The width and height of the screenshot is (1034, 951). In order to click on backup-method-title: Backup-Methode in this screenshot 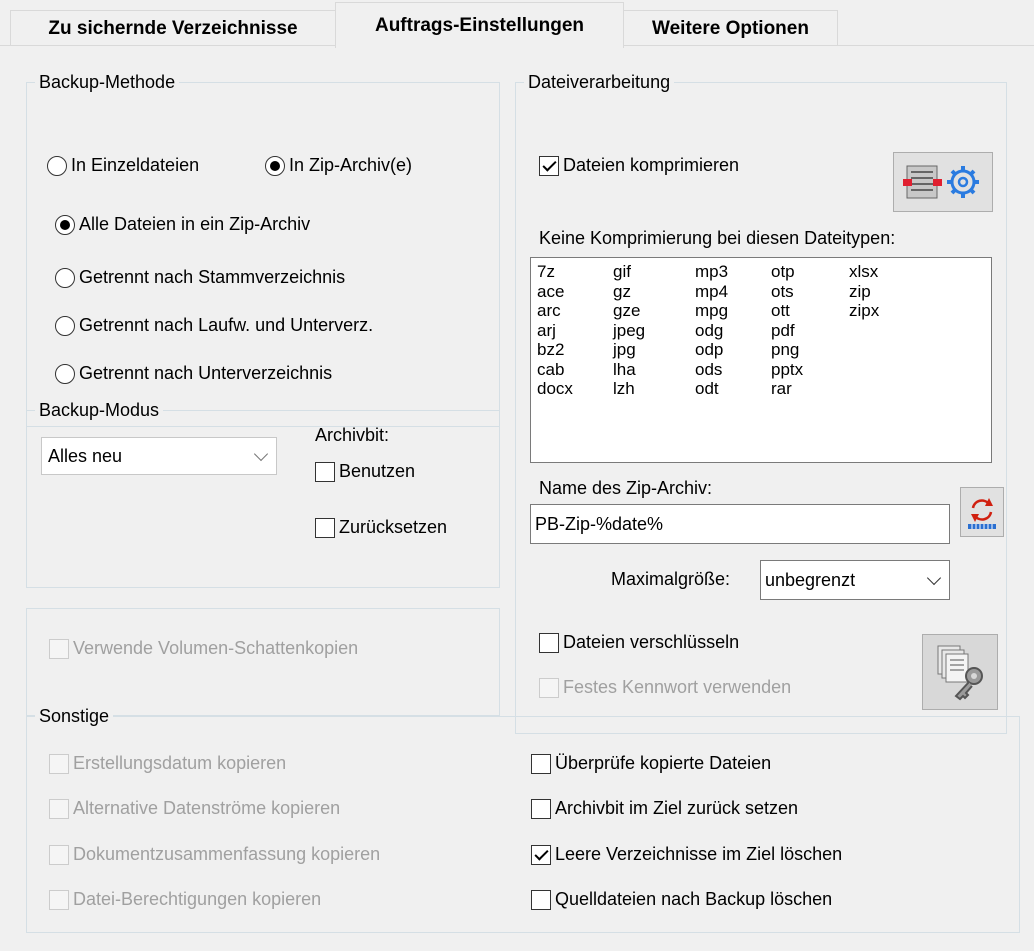, I will do `click(107, 82)`.